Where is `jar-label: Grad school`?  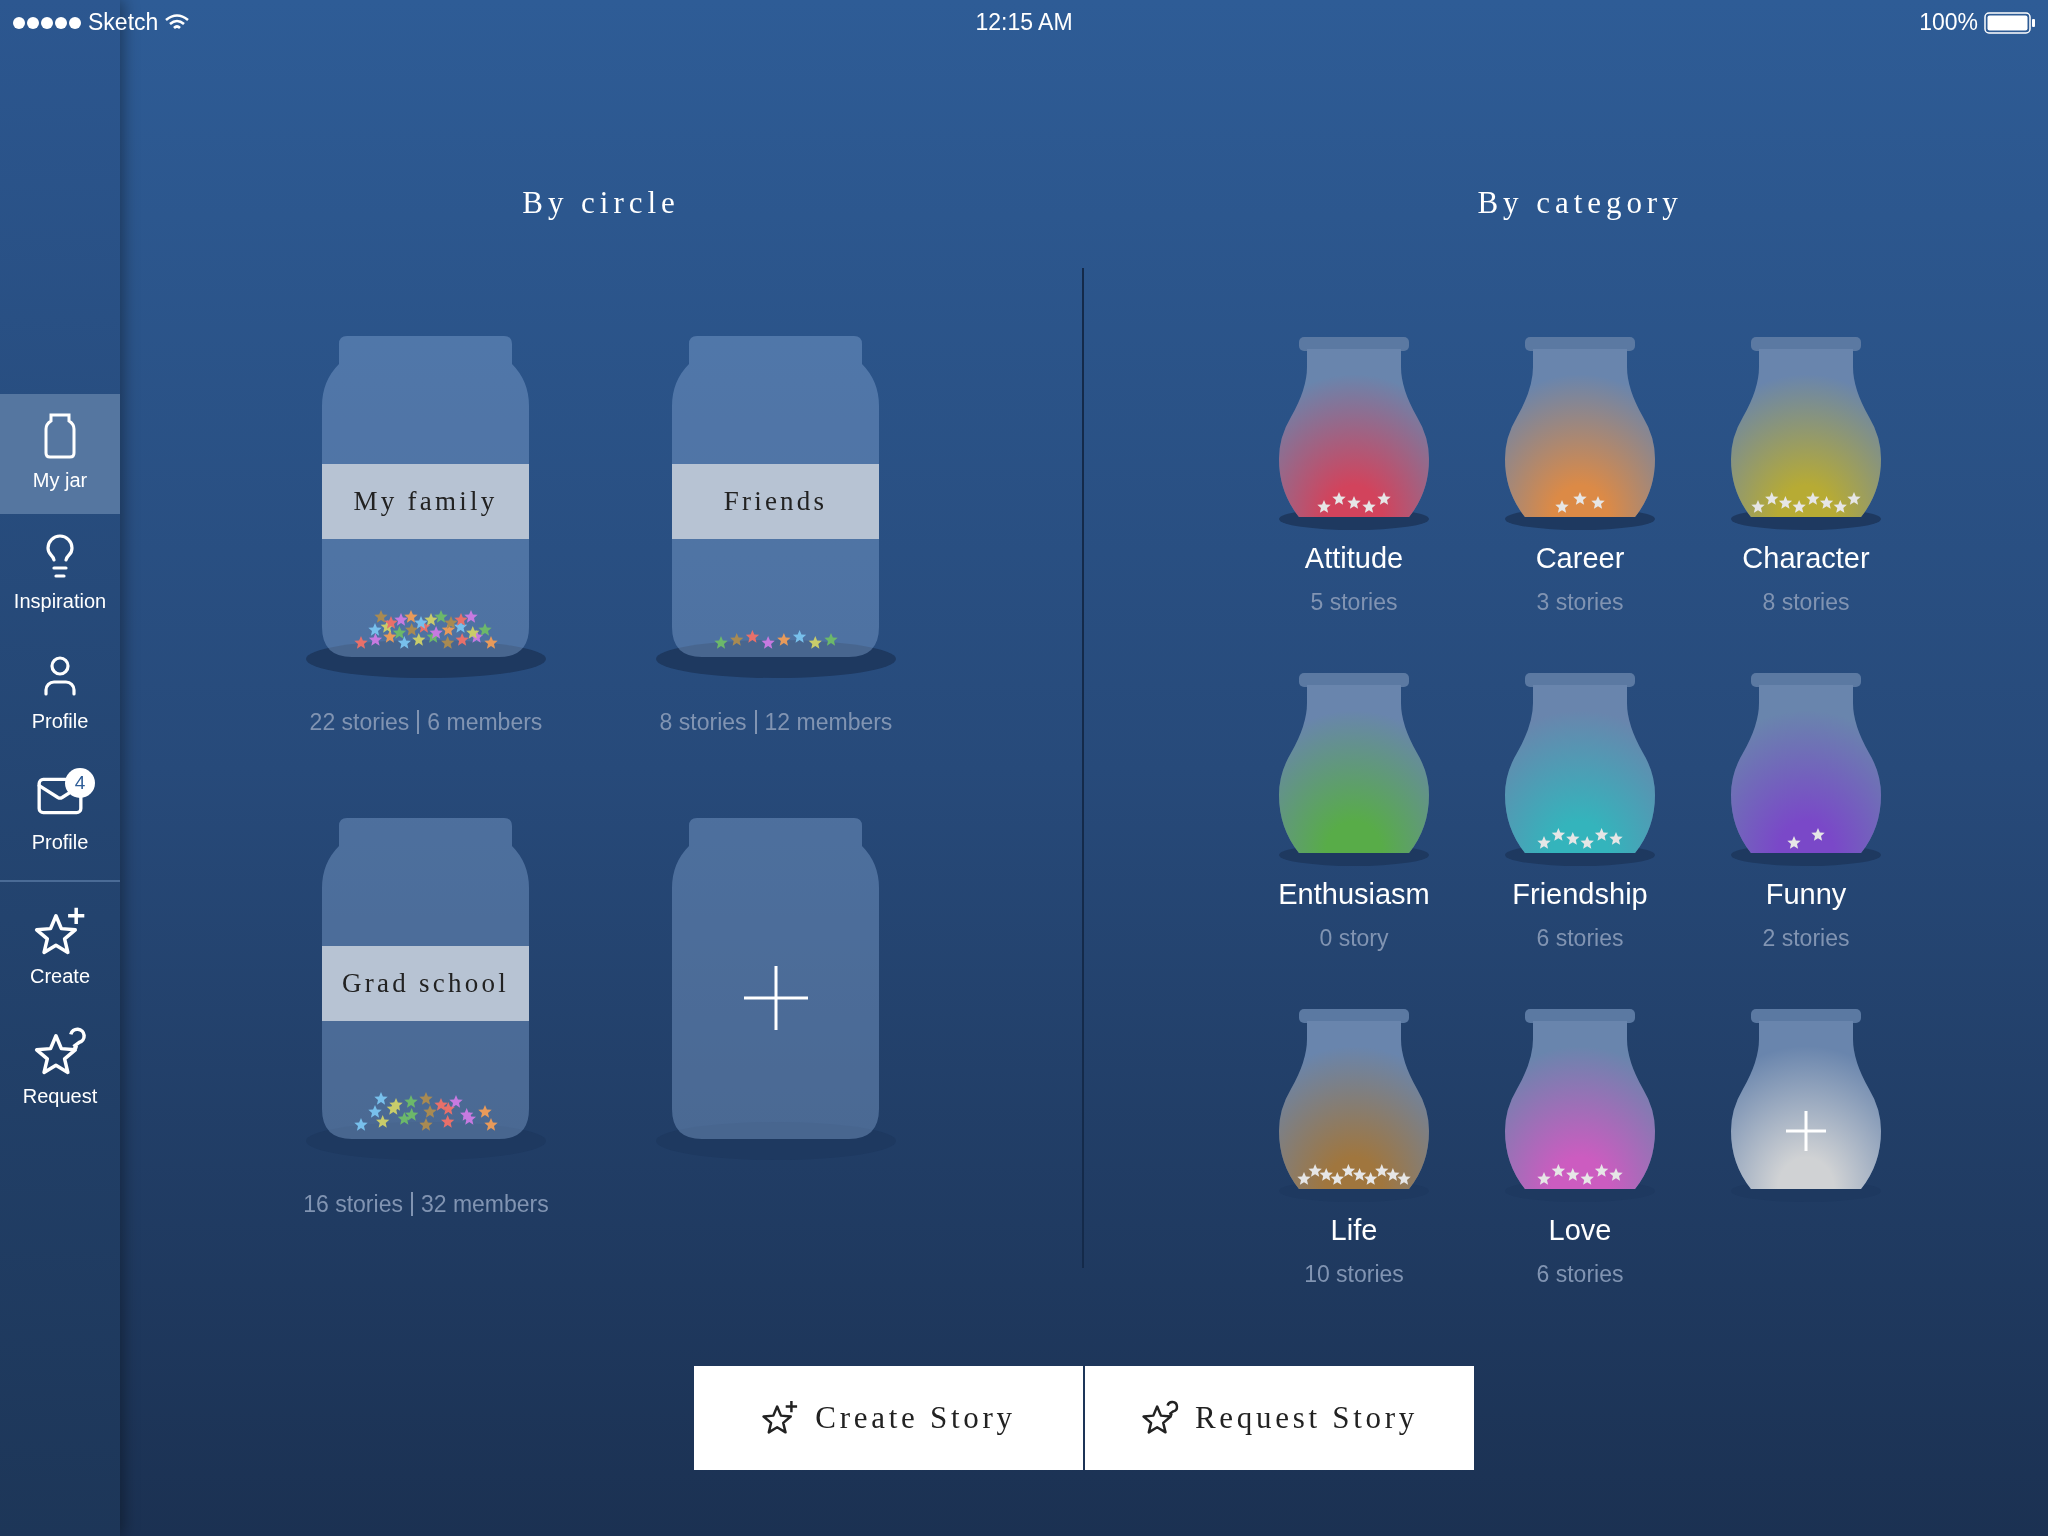 jar-label: Grad school is located at coordinates (425, 983).